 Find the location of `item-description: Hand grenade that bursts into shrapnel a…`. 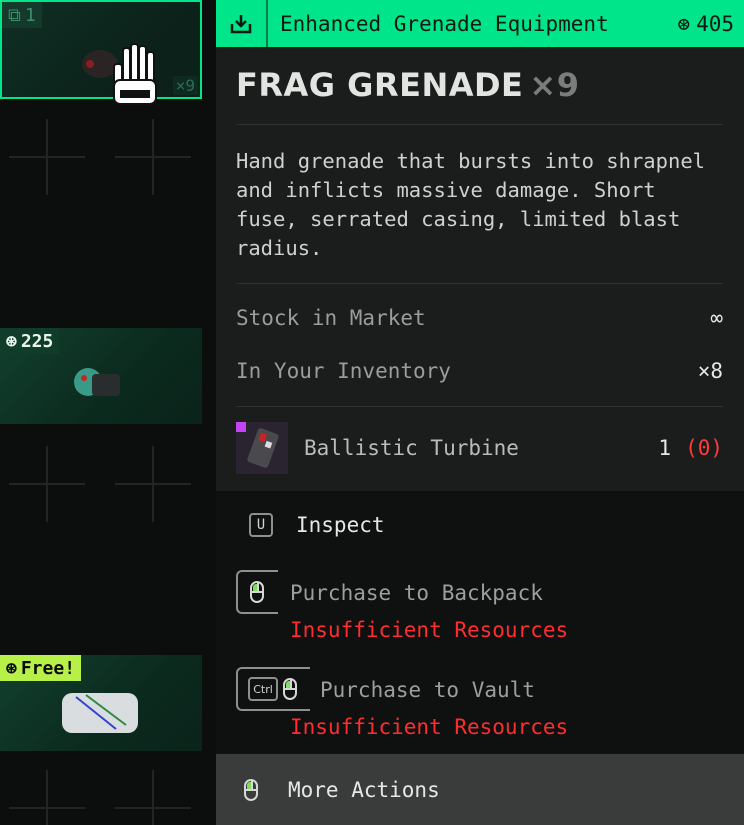

item-description: Hand grenade that bursts into shrapnel a… is located at coordinates (470, 204).